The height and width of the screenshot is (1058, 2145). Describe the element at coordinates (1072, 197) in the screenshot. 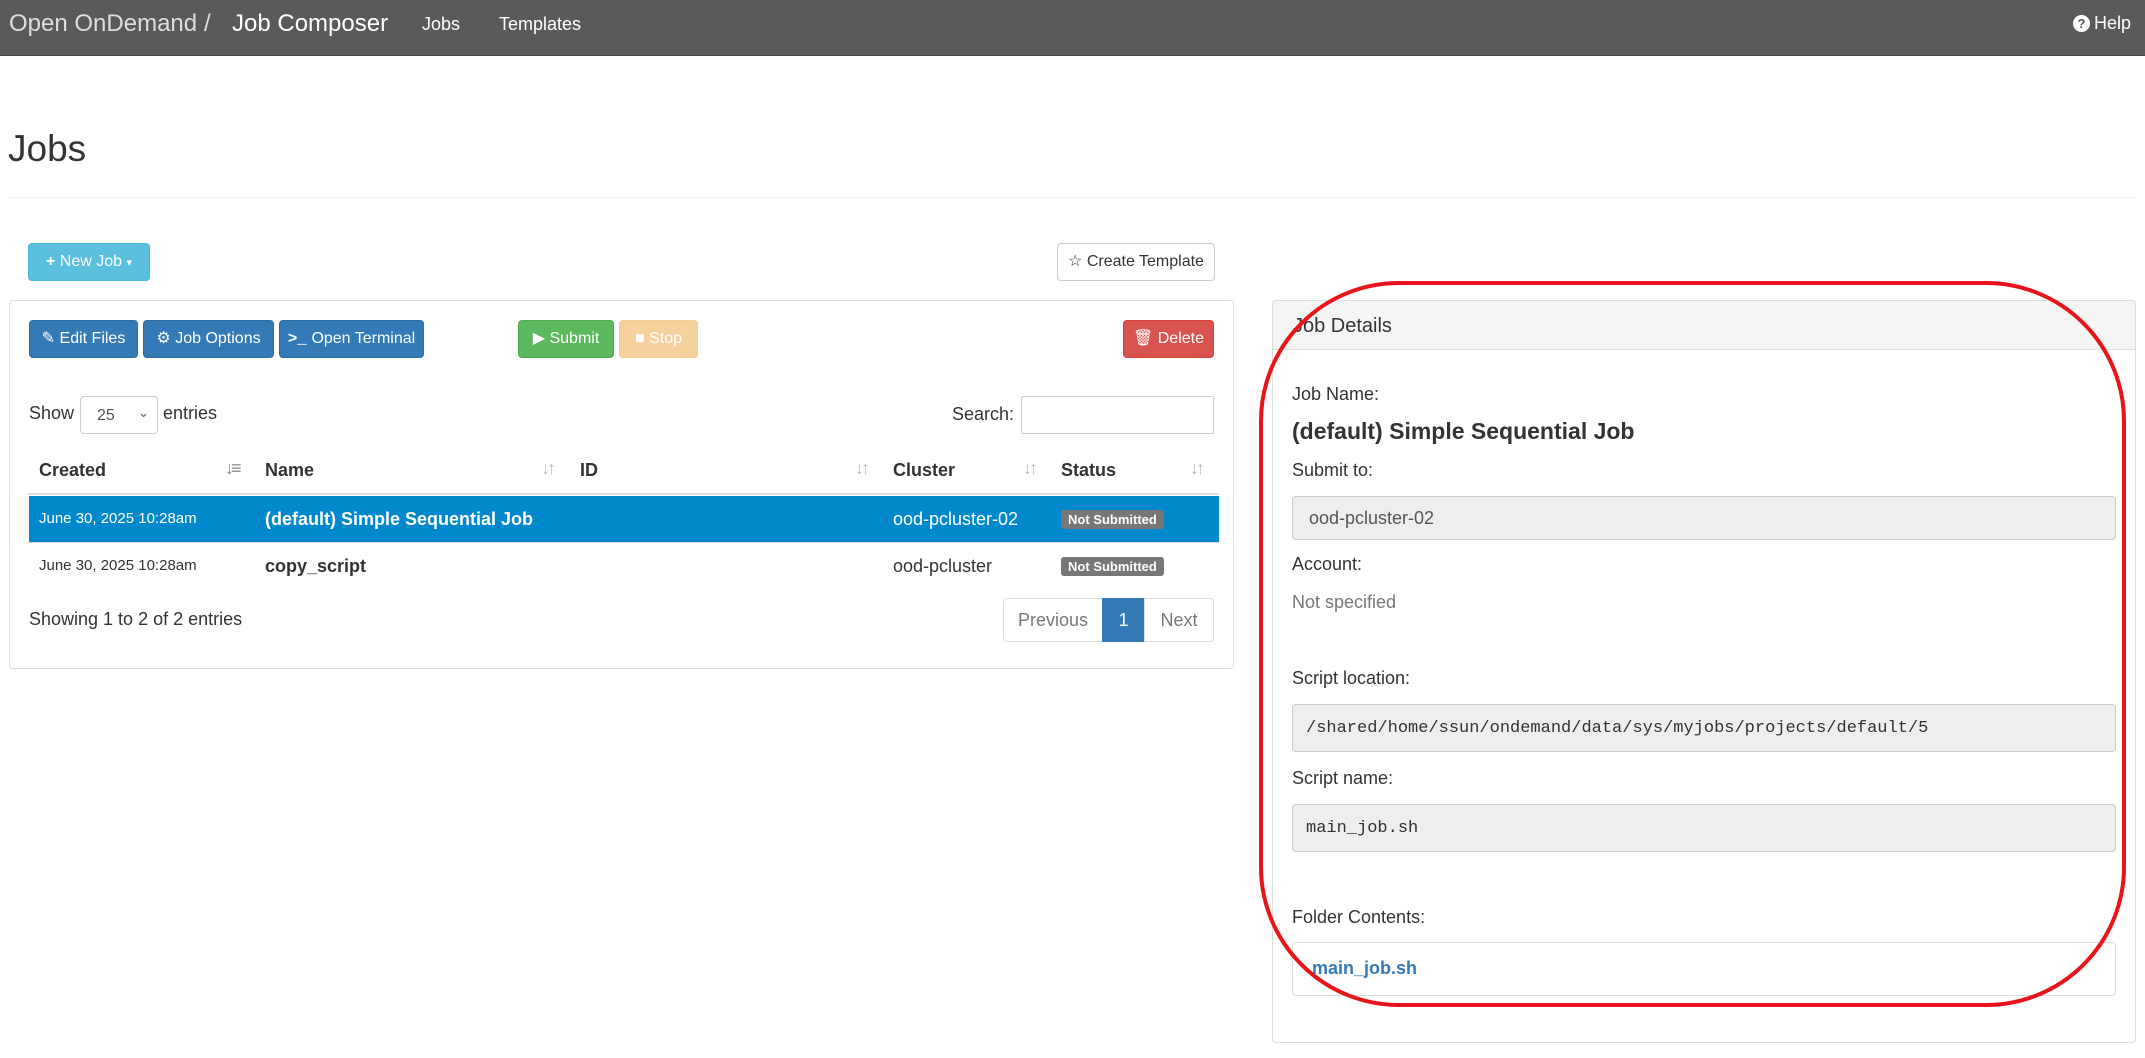

I see `title-divider` at that location.